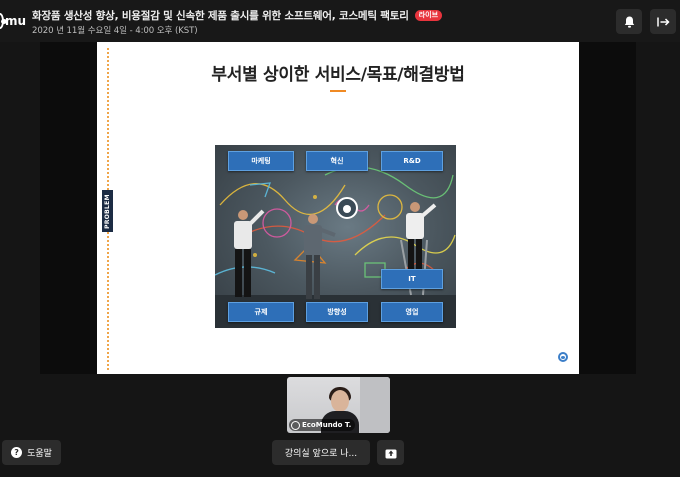 The image size is (680, 477). Describe the element at coordinates (327, 425) in the screenshot. I see `participant-name: EcoMundo T.` at that location.